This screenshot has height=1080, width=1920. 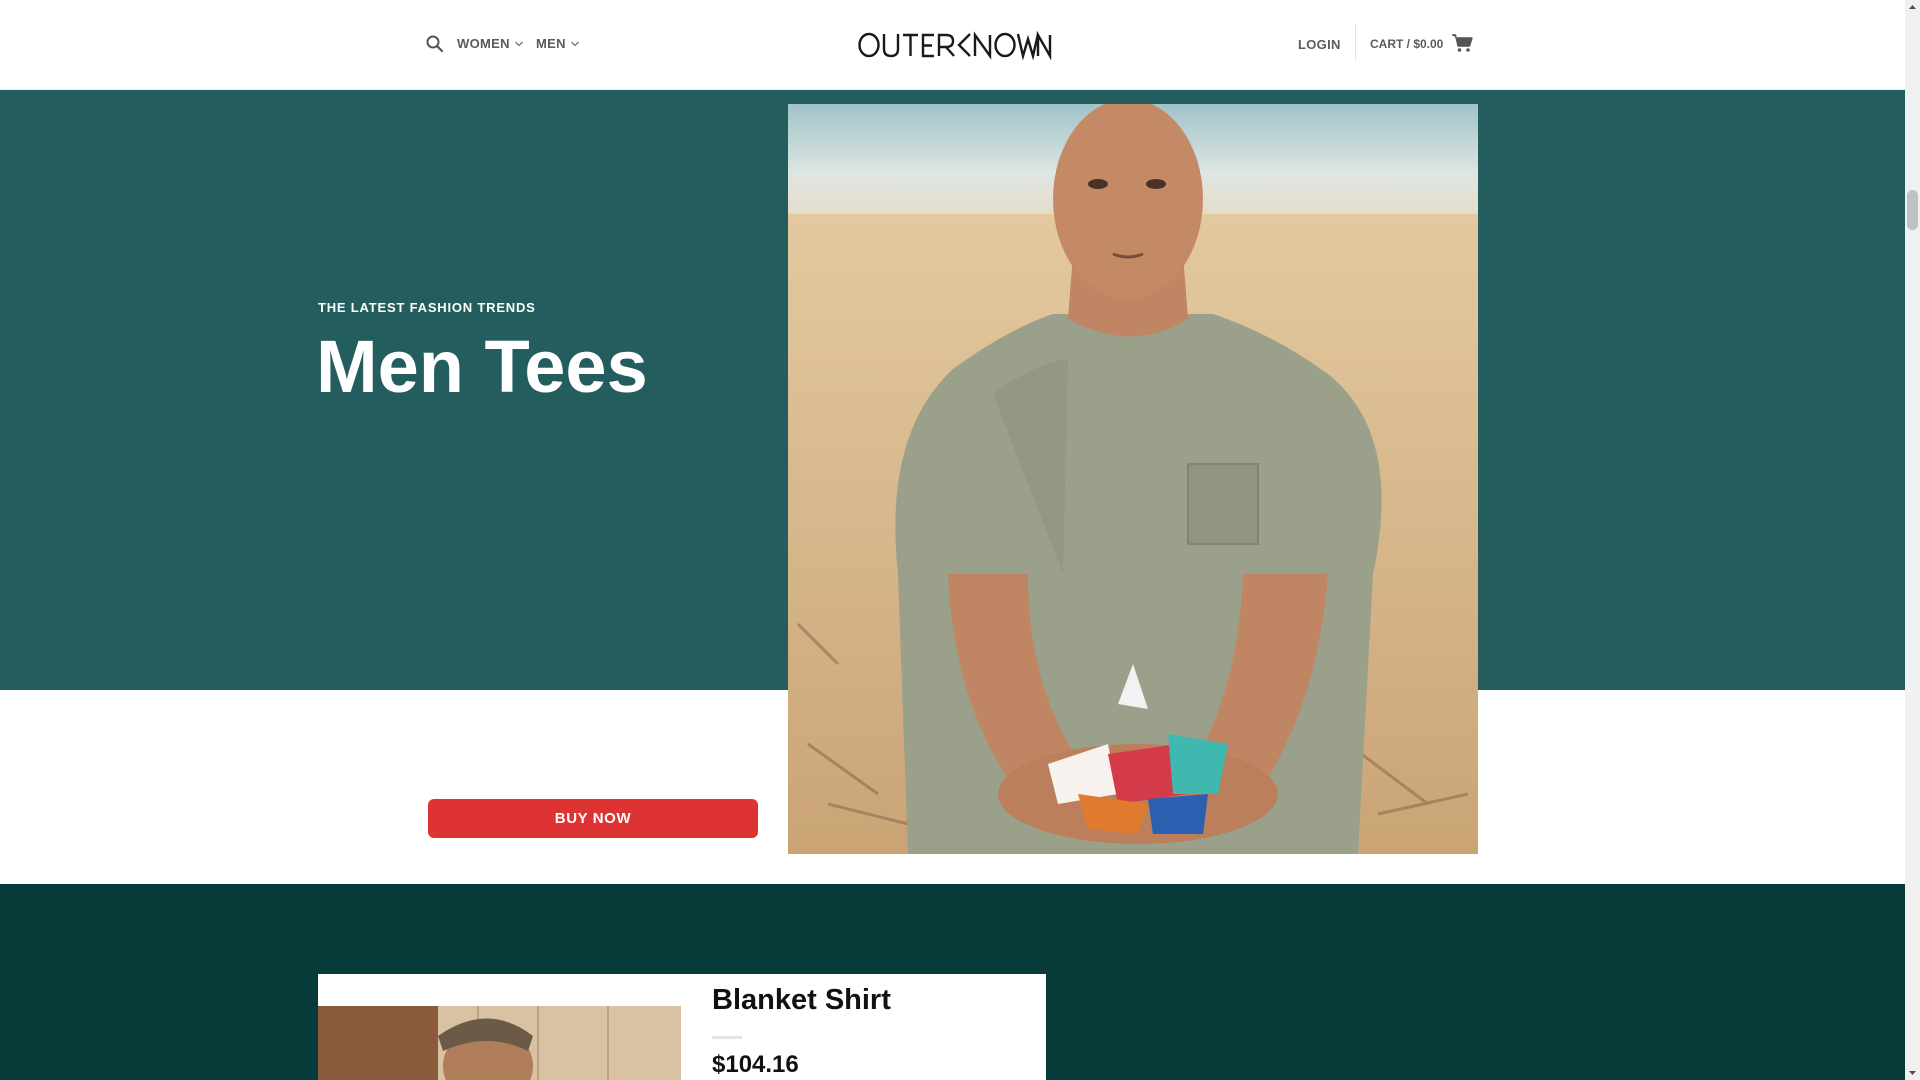 I want to click on logo-final-letter, so click(x=1044, y=45).